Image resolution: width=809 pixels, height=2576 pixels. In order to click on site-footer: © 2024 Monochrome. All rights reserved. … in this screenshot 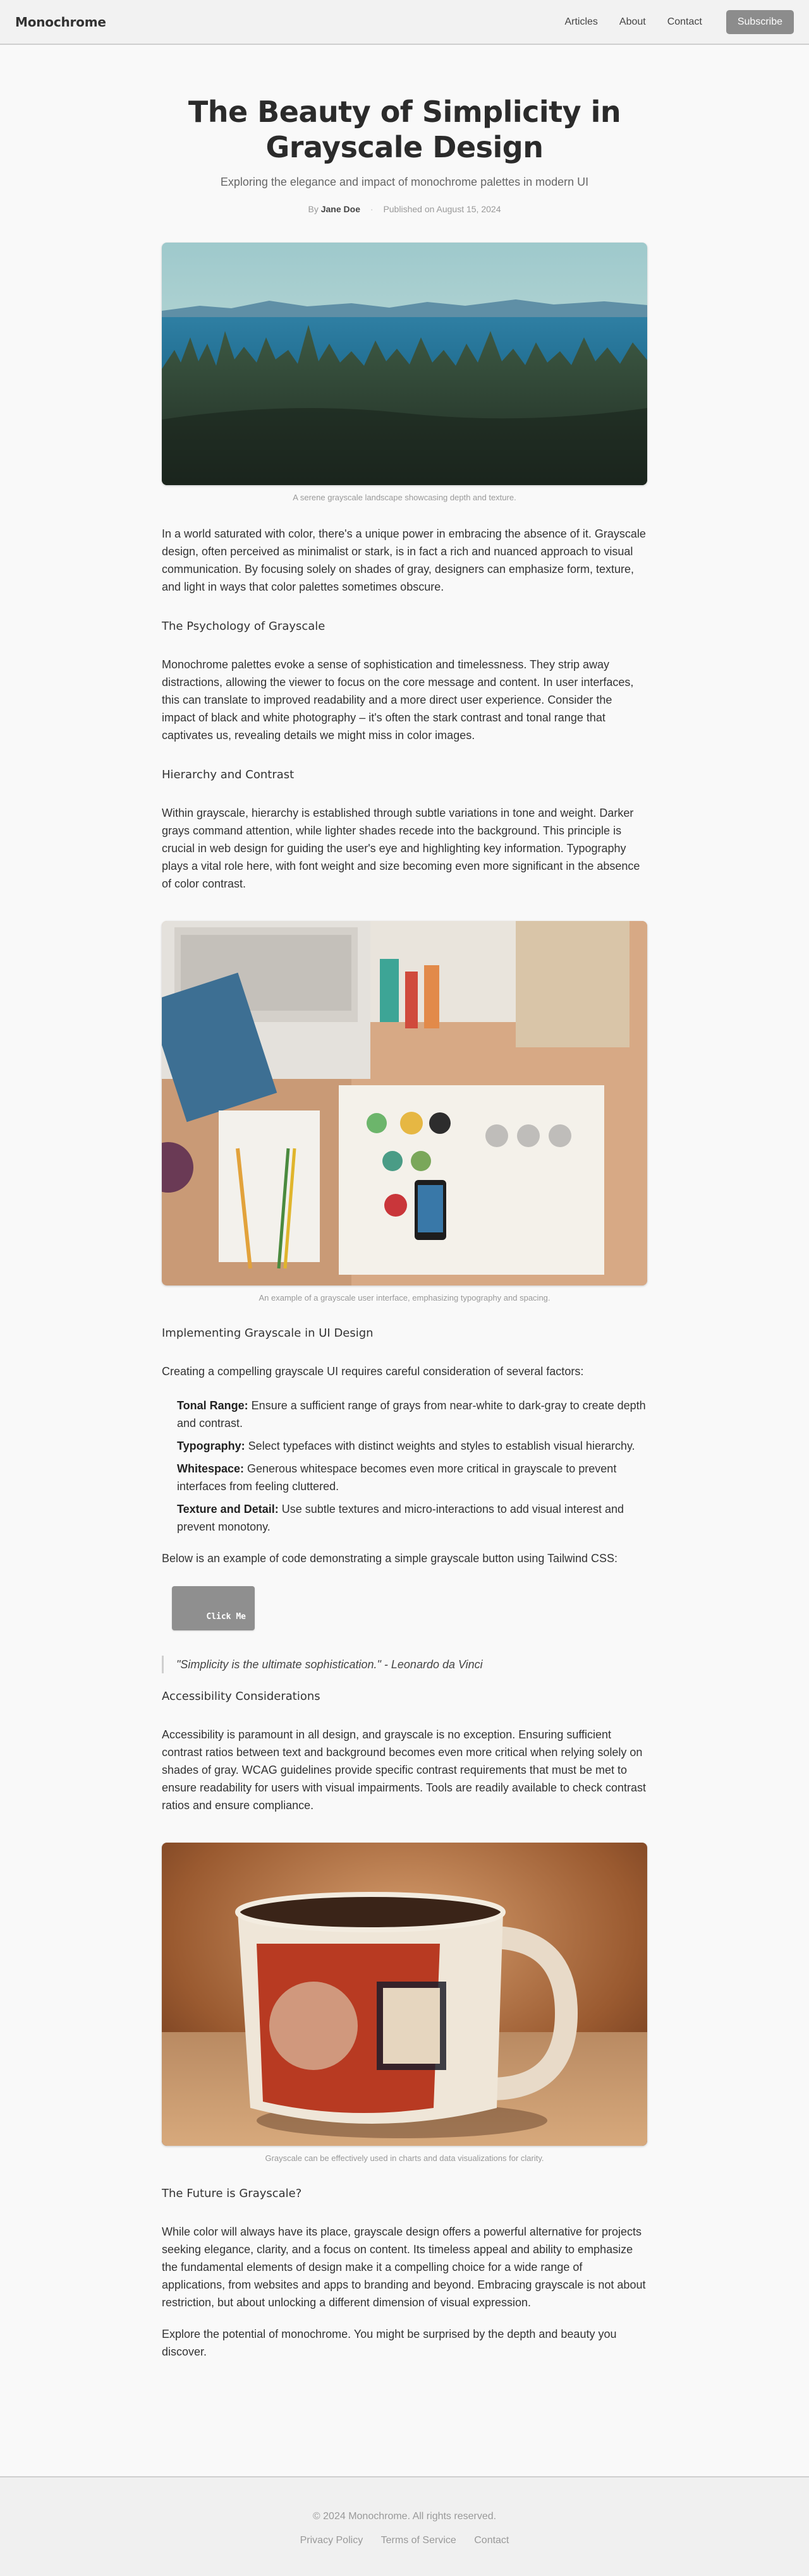, I will do `click(404, 2526)`.